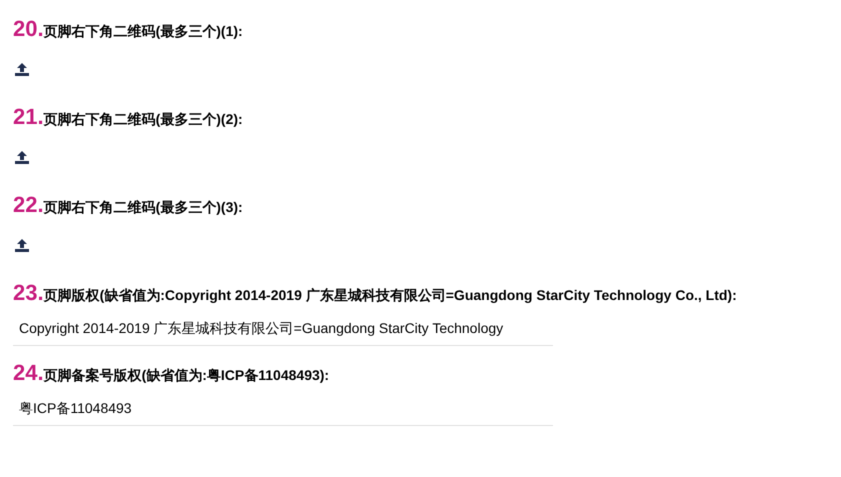  Describe the element at coordinates (390, 295) in the screenshot. I see `field-label: 页脚版权(缺省值为:Copyright 2014-2019 广东星城科技有限公司=Guangdong StarCity Technology Co., Ltd):` at that location.